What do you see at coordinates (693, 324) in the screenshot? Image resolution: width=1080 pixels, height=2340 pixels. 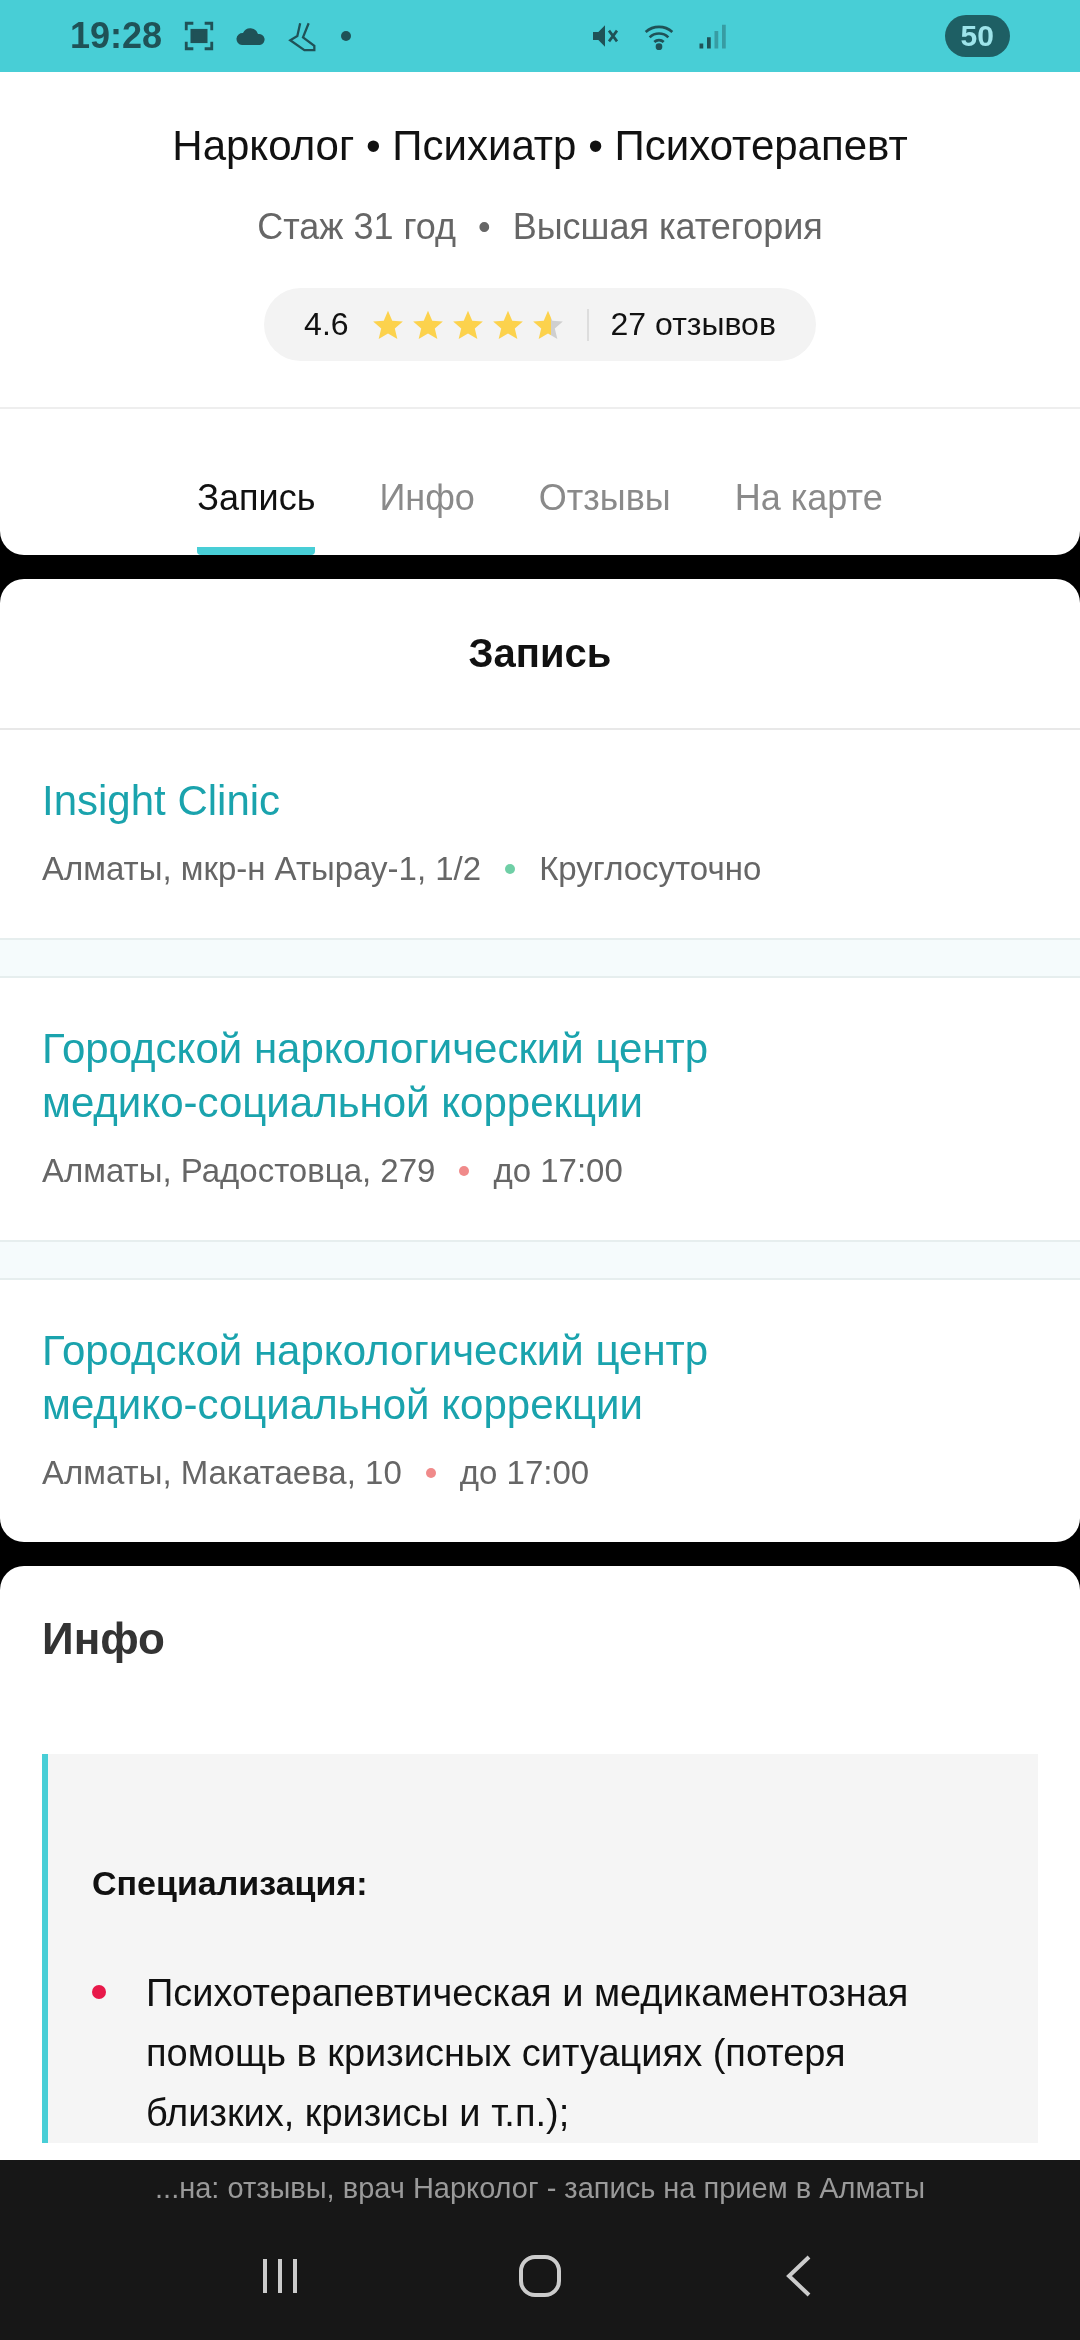 I see `reviews-count: 27 отзывов` at bounding box center [693, 324].